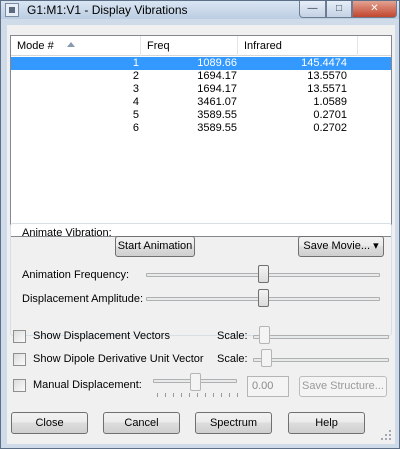  What do you see at coordinates (135, 115) in the screenshot?
I see `cell-mode: 5` at bounding box center [135, 115].